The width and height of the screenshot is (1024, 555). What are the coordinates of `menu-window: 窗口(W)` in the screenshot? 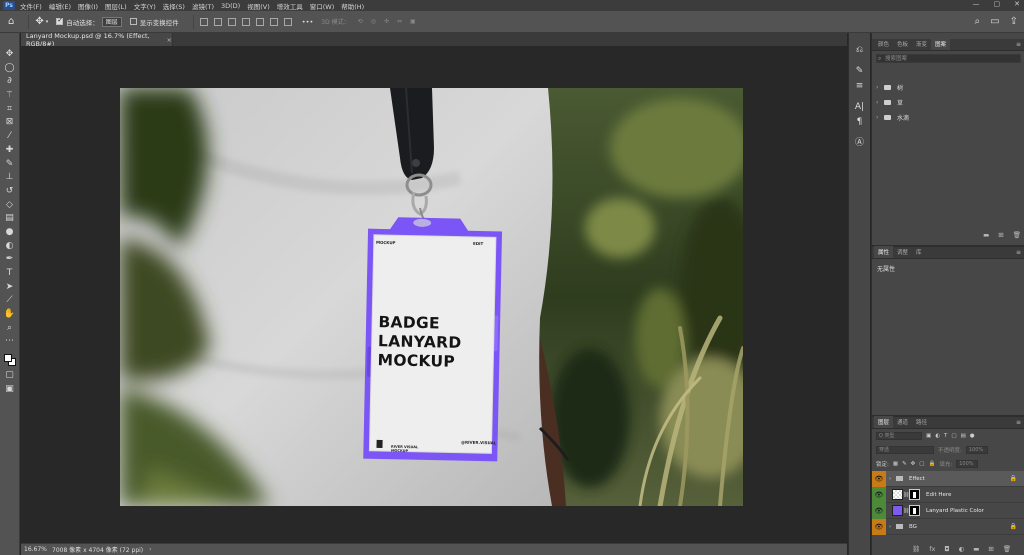 It's located at (322, 6).